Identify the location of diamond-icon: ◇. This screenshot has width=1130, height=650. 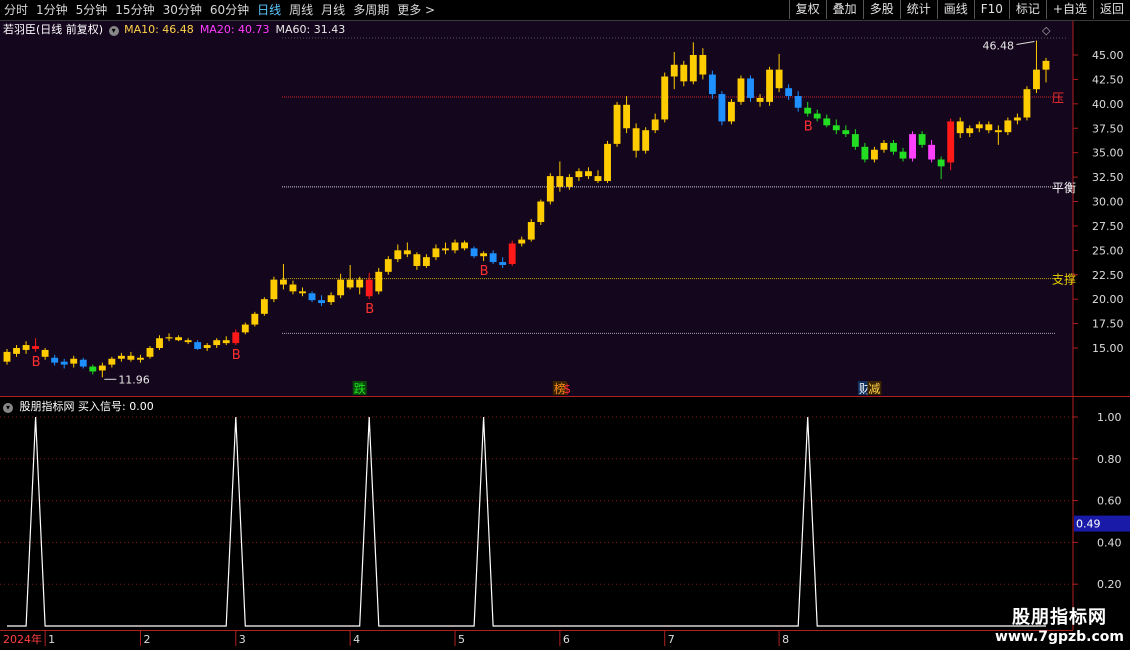
(1046, 30).